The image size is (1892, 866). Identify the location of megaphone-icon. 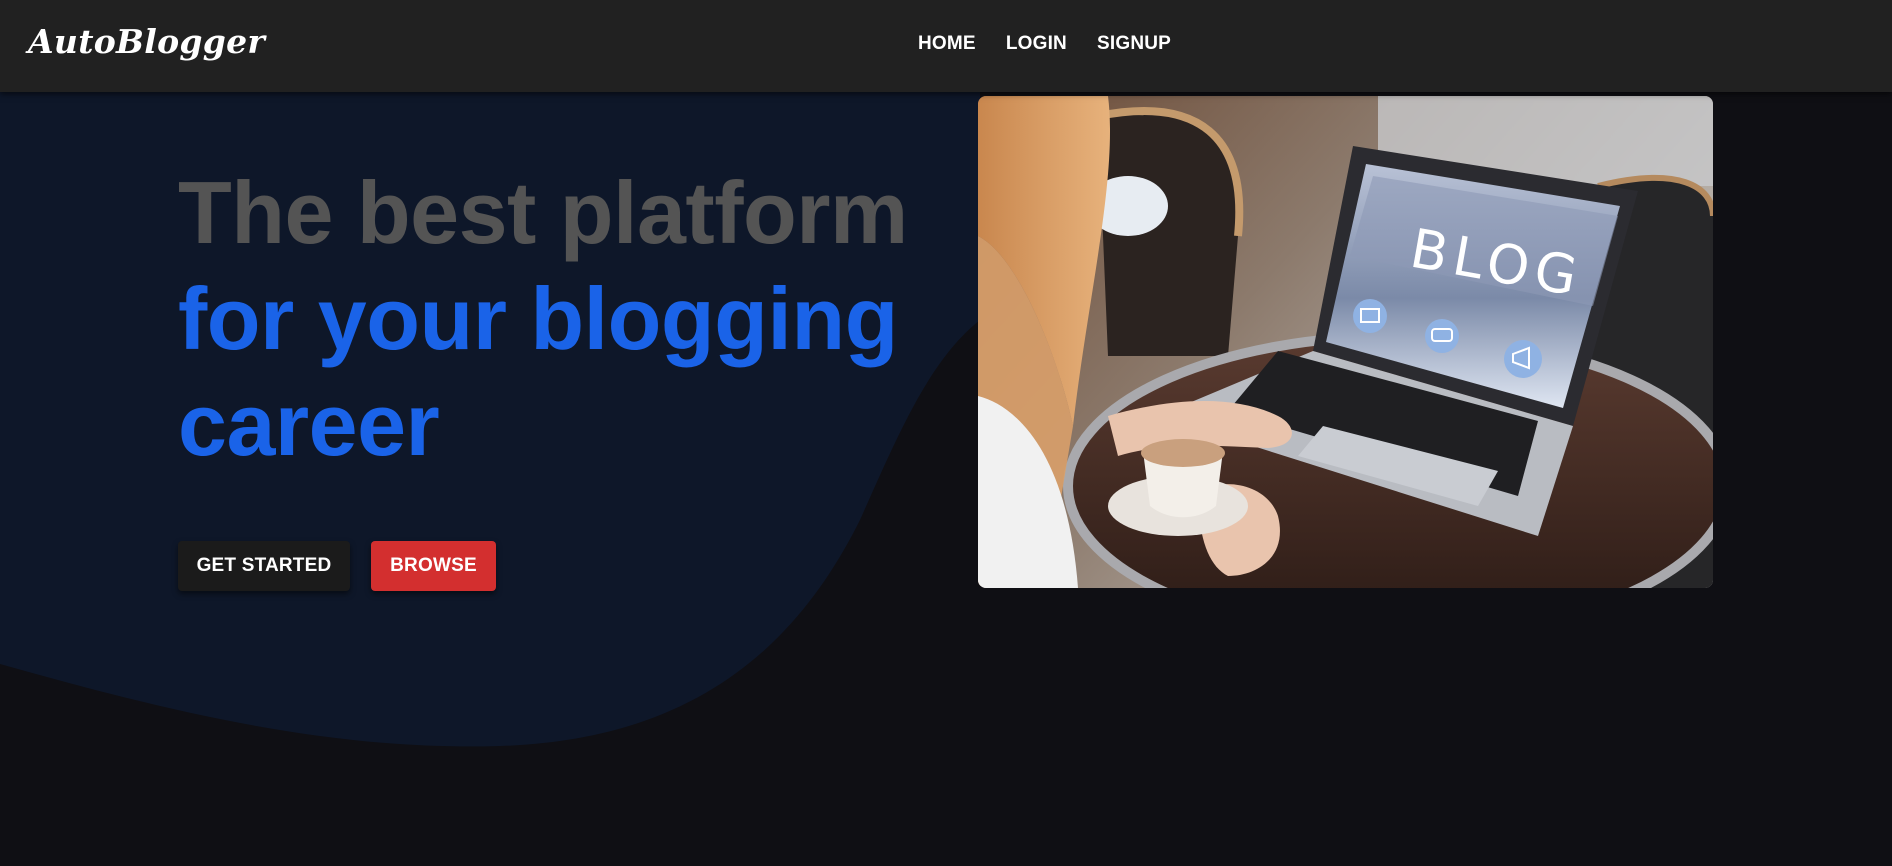
(1523, 359).